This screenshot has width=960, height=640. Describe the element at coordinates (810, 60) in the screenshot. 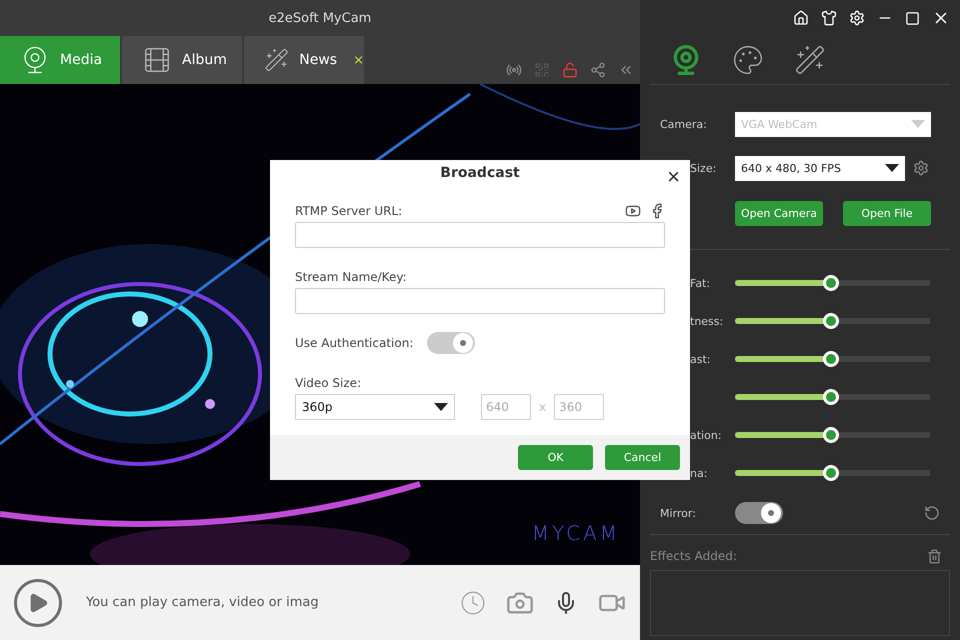

I see `magic-wand-icon` at that location.